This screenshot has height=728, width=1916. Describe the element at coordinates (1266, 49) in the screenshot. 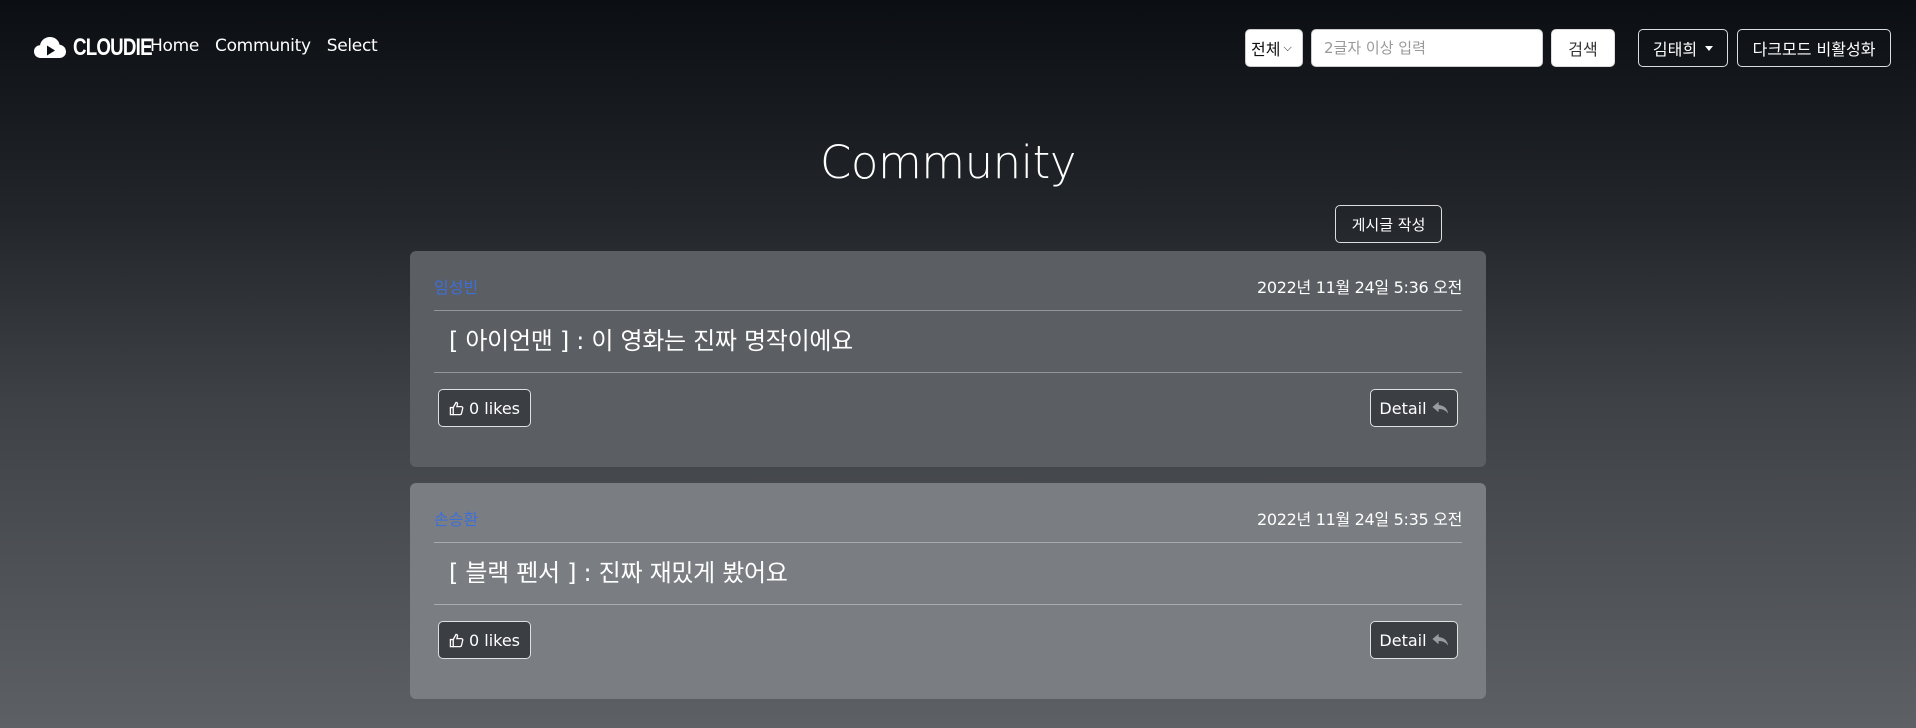

I see `search-category-value: 전체` at that location.